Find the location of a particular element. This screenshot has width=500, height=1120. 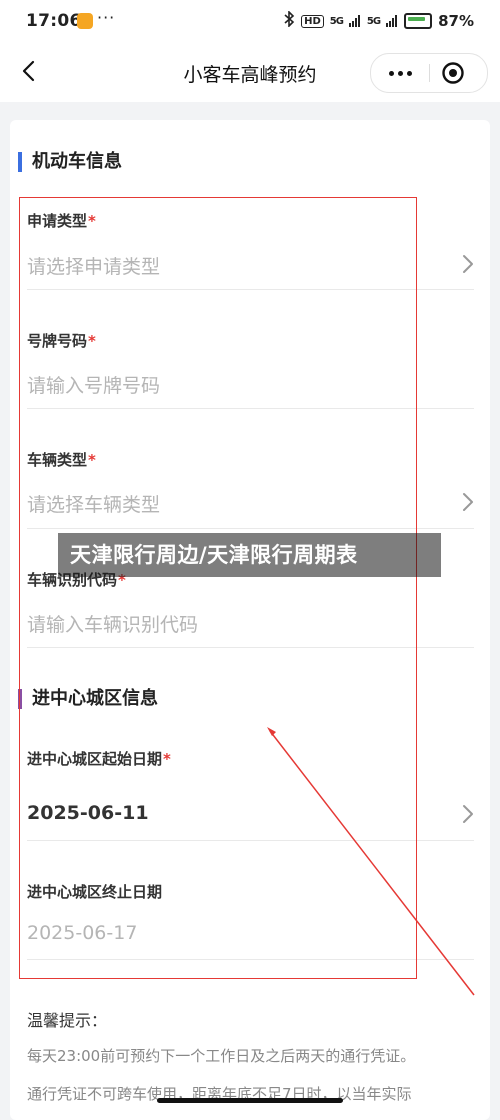

tips-line-1: 每天23:00前可预约下一个工作日及之后两天的通行凭证。 is located at coordinates (221, 1056).